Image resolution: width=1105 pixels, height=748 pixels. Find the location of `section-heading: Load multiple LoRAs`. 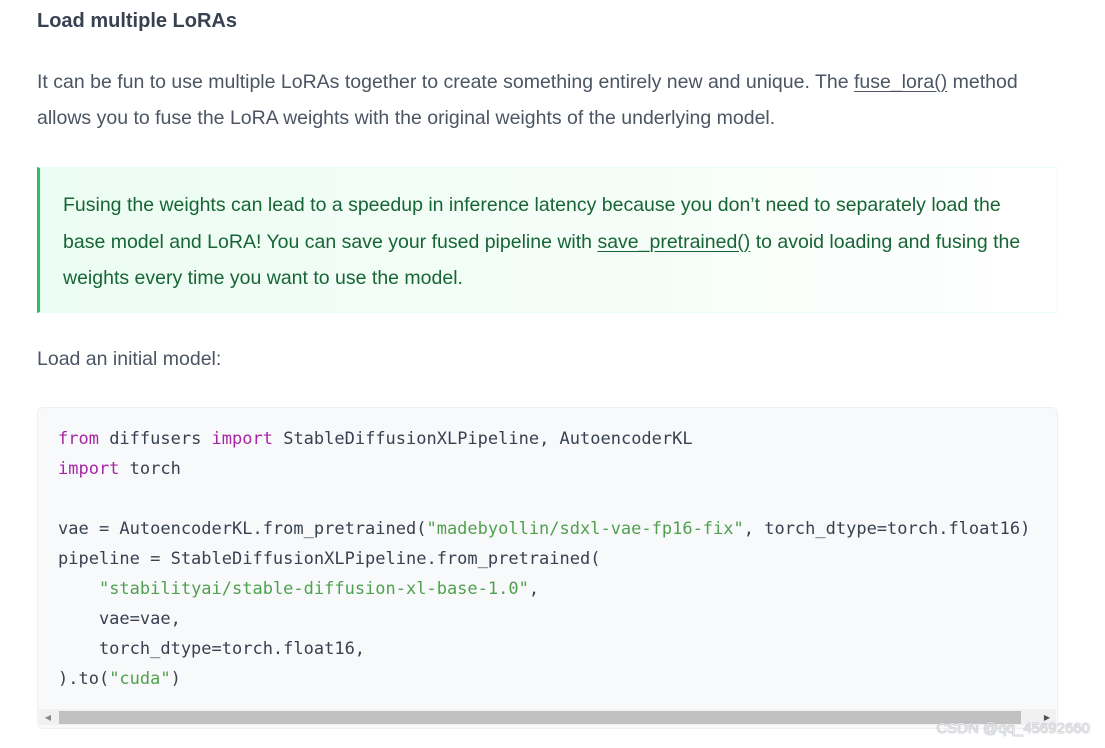

section-heading: Load multiple LoRAs is located at coordinates (137, 21).